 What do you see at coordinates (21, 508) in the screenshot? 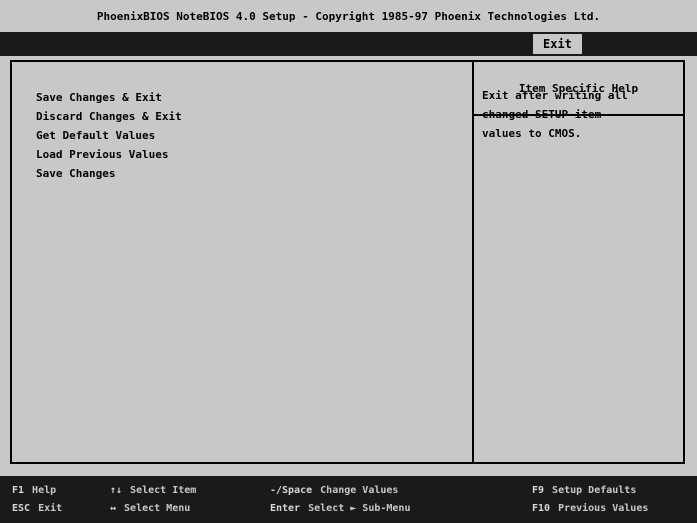
I see `key-esc: ESC` at bounding box center [21, 508].